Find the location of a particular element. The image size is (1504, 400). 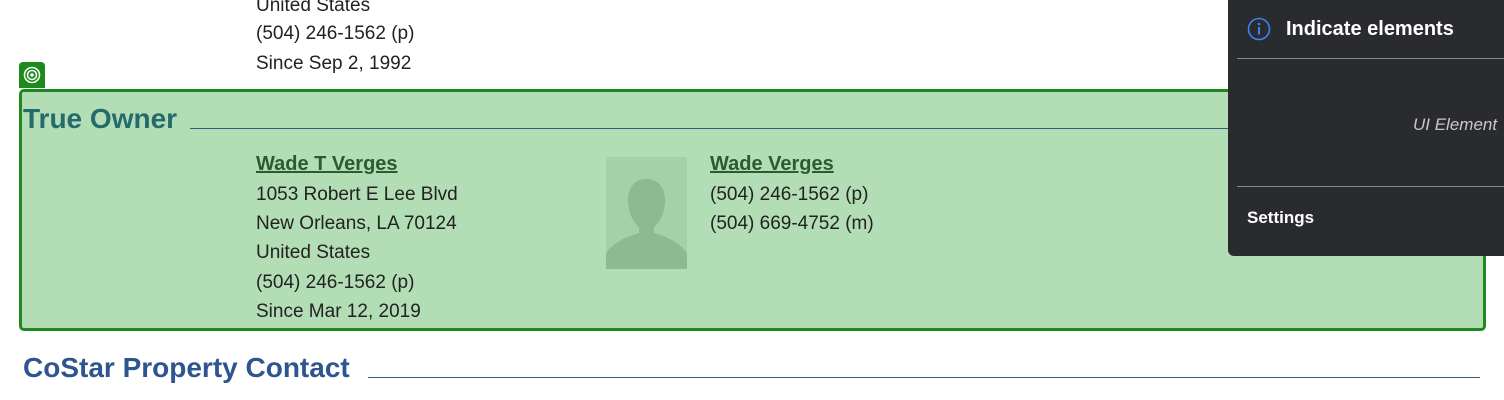

true-owner-divider is located at coordinates (710, 128).